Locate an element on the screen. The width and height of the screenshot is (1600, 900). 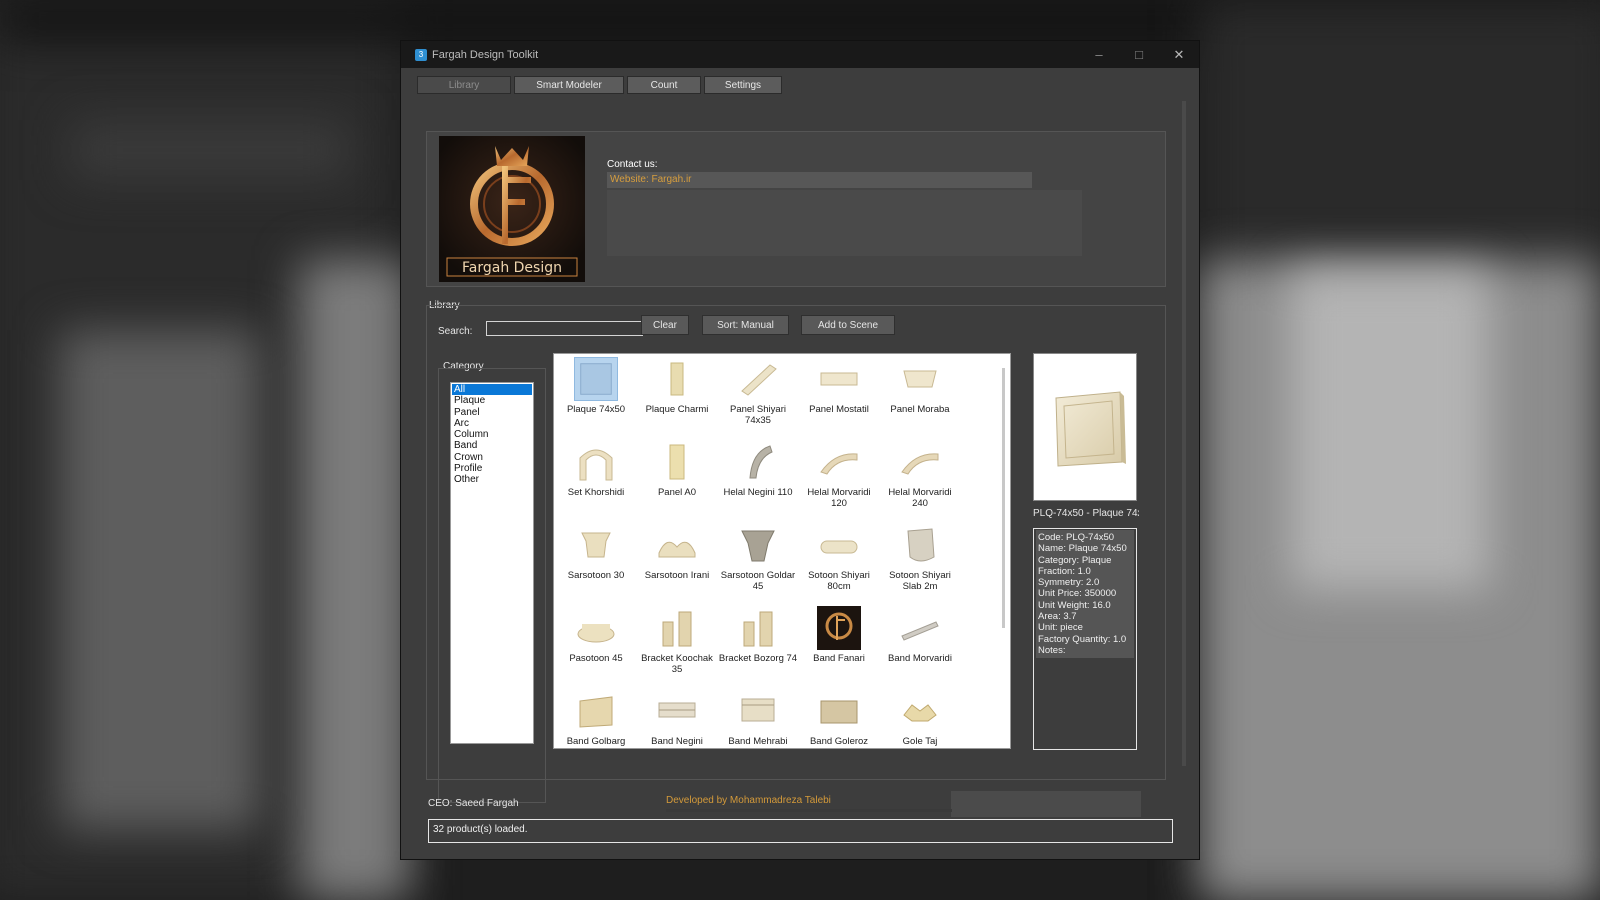
add-to-scene-button: Add to Scene is located at coordinates (848, 325).